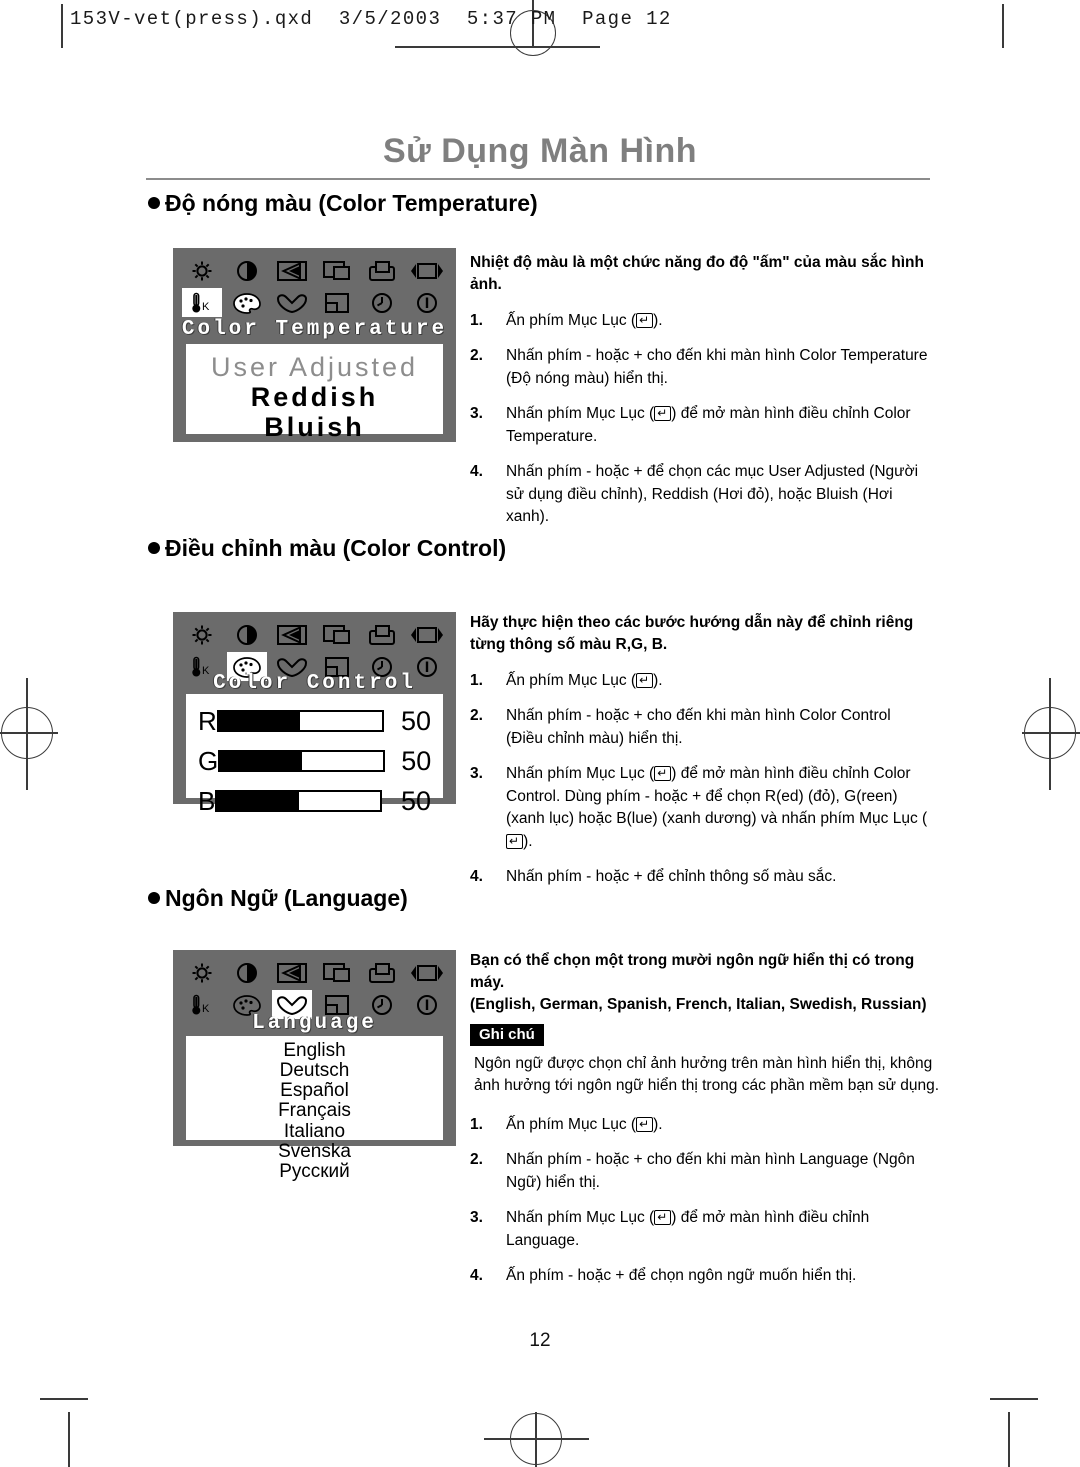 The width and height of the screenshot is (1080, 1467). What do you see at coordinates (540, 1340) in the screenshot?
I see `page-number: 12` at bounding box center [540, 1340].